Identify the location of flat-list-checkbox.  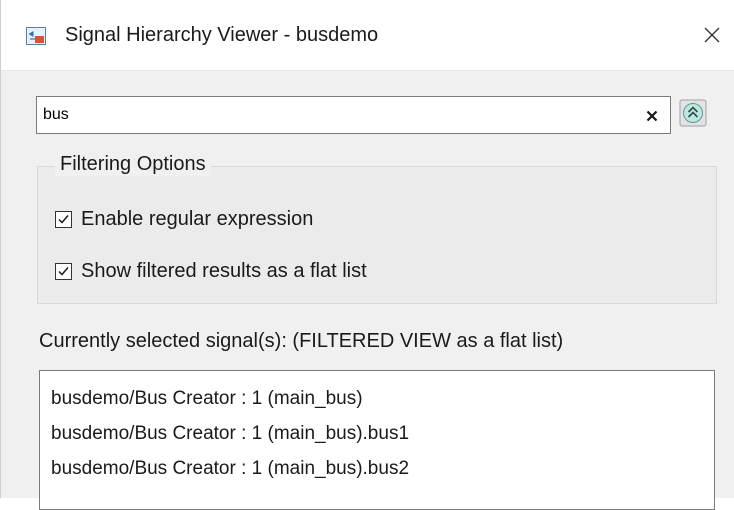
(63, 271).